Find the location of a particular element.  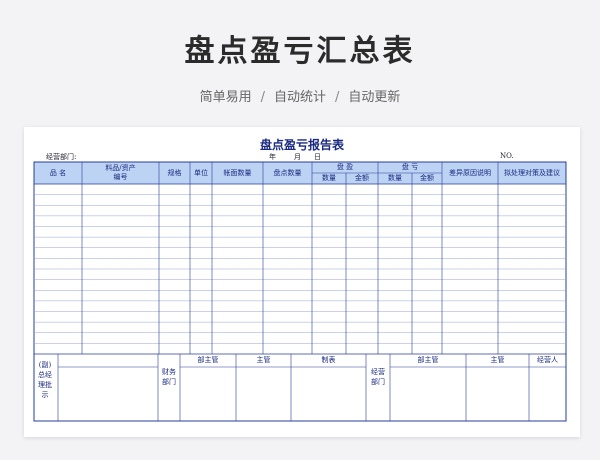

col-spec: 规格 is located at coordinates (174, 173).